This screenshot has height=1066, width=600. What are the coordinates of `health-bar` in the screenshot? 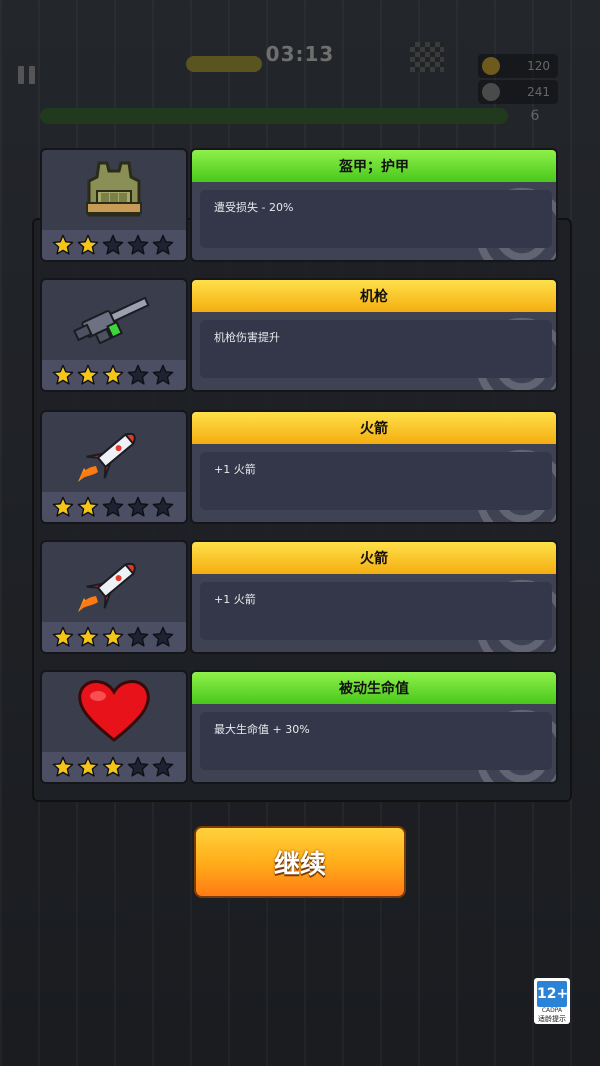 It's located at (274, 116).